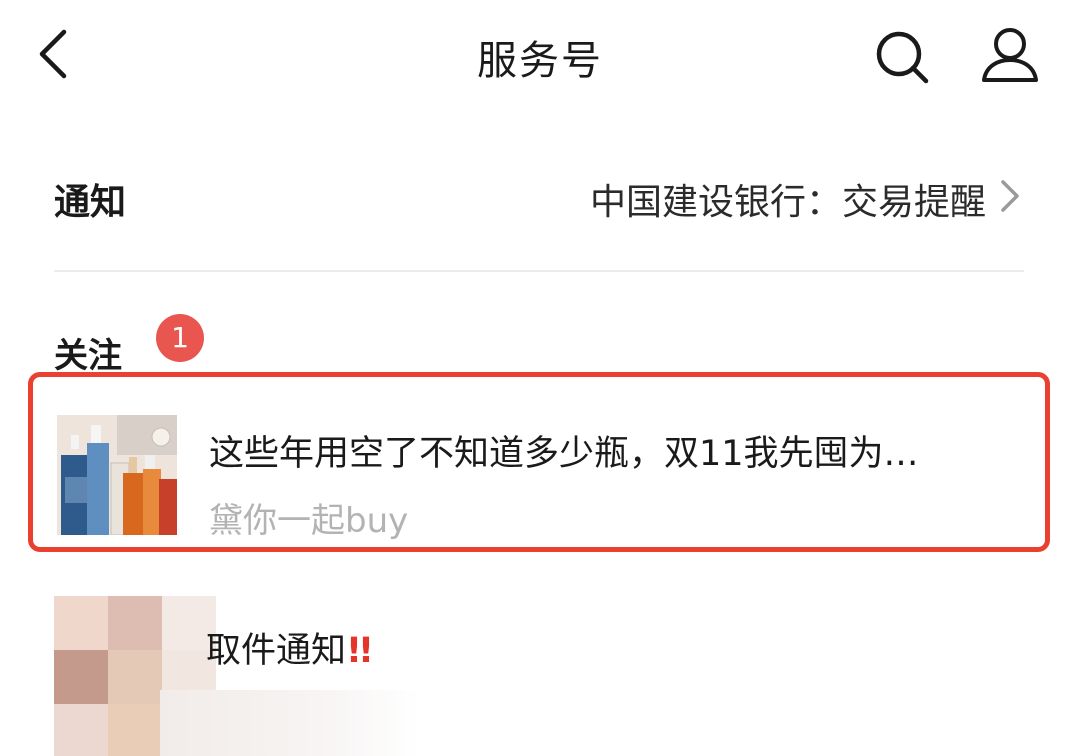 The width and height of the screenshot is (1080, 756). Describe the element at coordinates (290, 651) in the screenshot. I see `article-title: 取件通知!!` at that location.